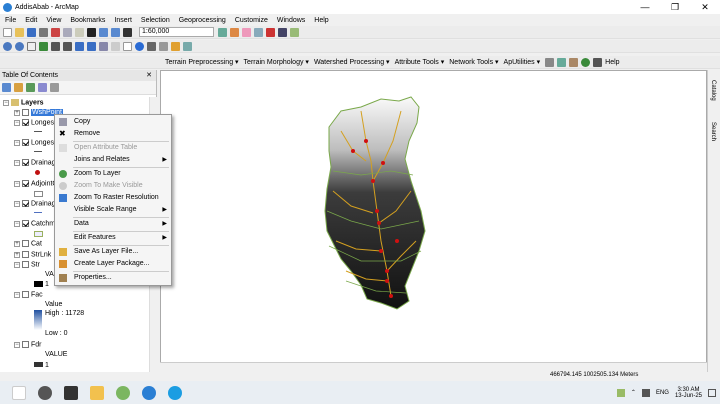 Image resolution: width=720 pixels, height=404 pixels. Describe the element at coordinates (270, 32) in the screenshot. I see `arctoolbox-icon` at that location.